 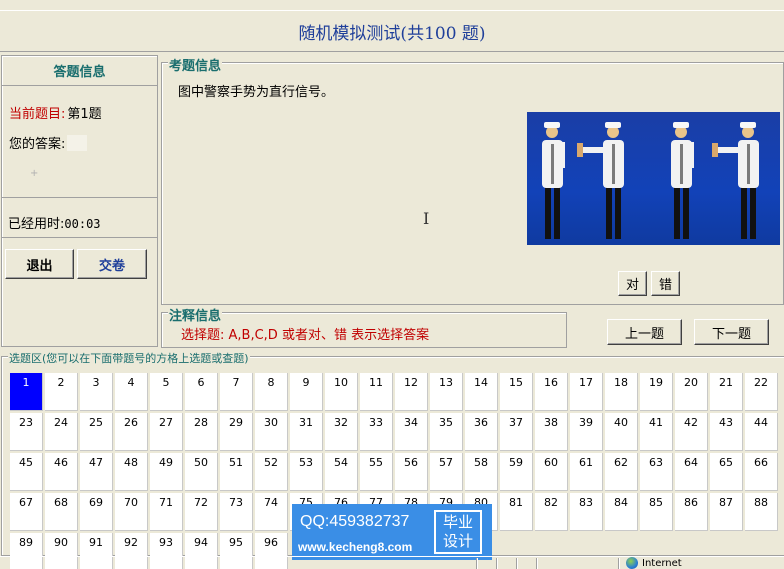 I want to click on question-cell-82: 82, so click(x=551, y=512).